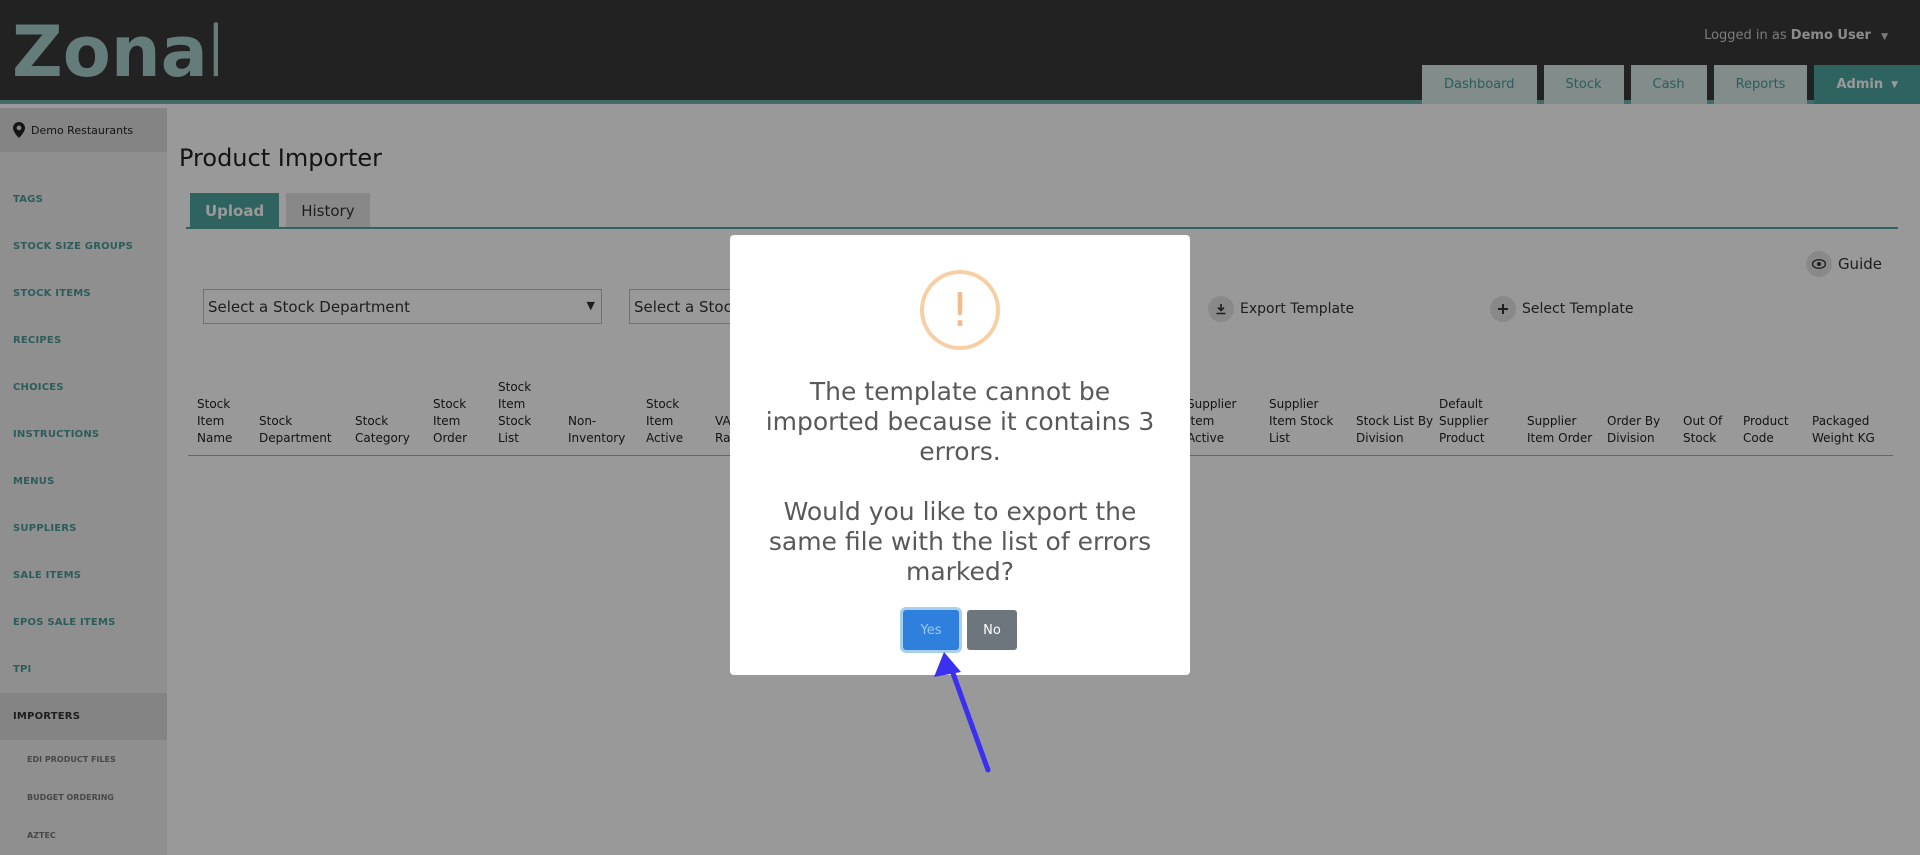 The height and width of the screenshot is (855, 1920). I want to click on no-button: No, so click(992, 630).